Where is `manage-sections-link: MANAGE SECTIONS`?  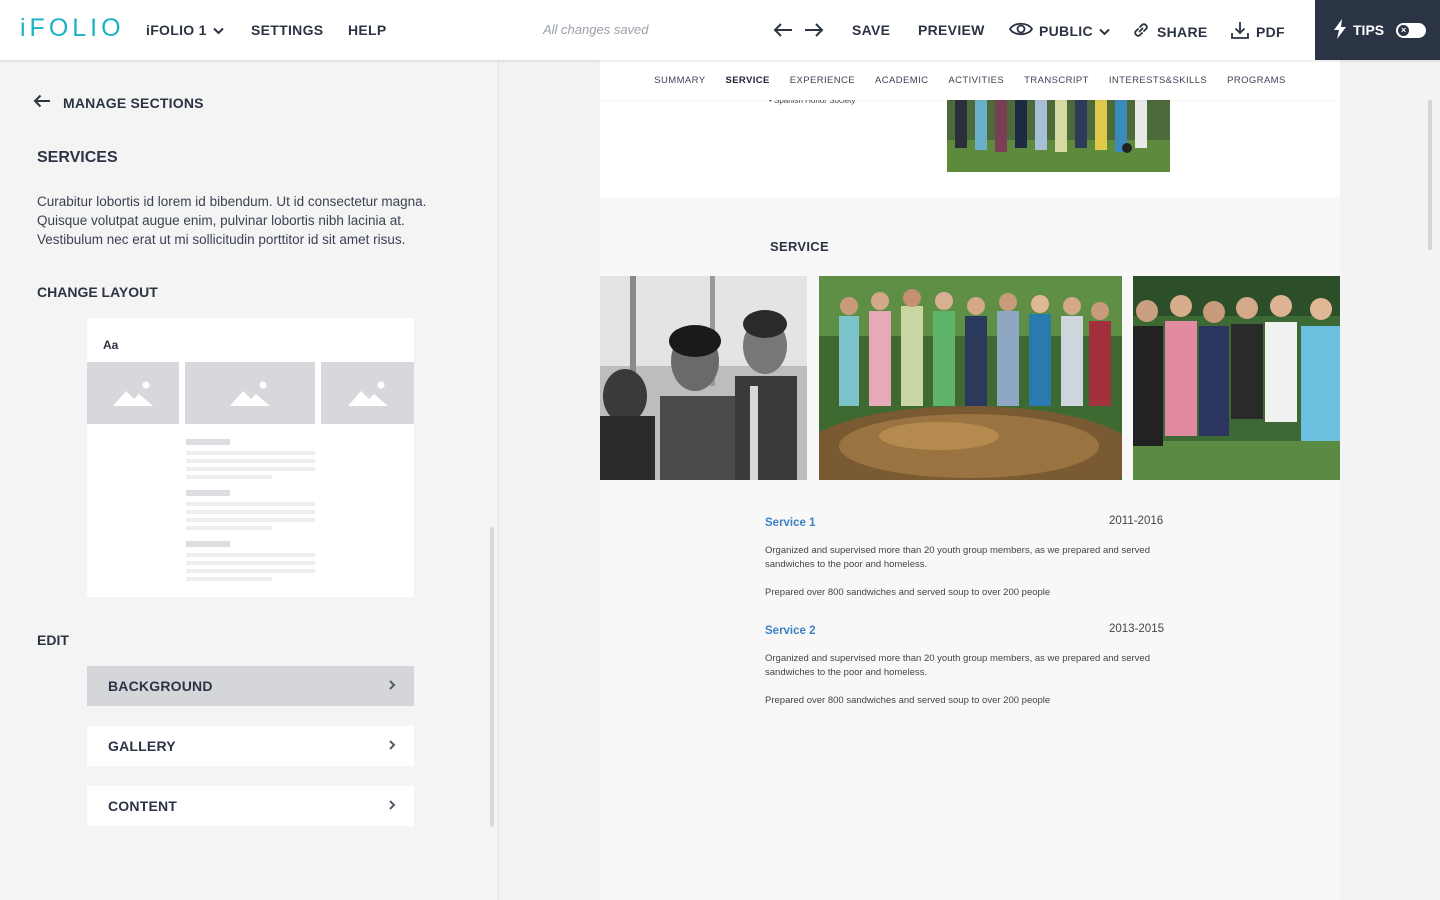
manage-sections-link: MANAGE SECTIONS is located at coordinates (118, 102).